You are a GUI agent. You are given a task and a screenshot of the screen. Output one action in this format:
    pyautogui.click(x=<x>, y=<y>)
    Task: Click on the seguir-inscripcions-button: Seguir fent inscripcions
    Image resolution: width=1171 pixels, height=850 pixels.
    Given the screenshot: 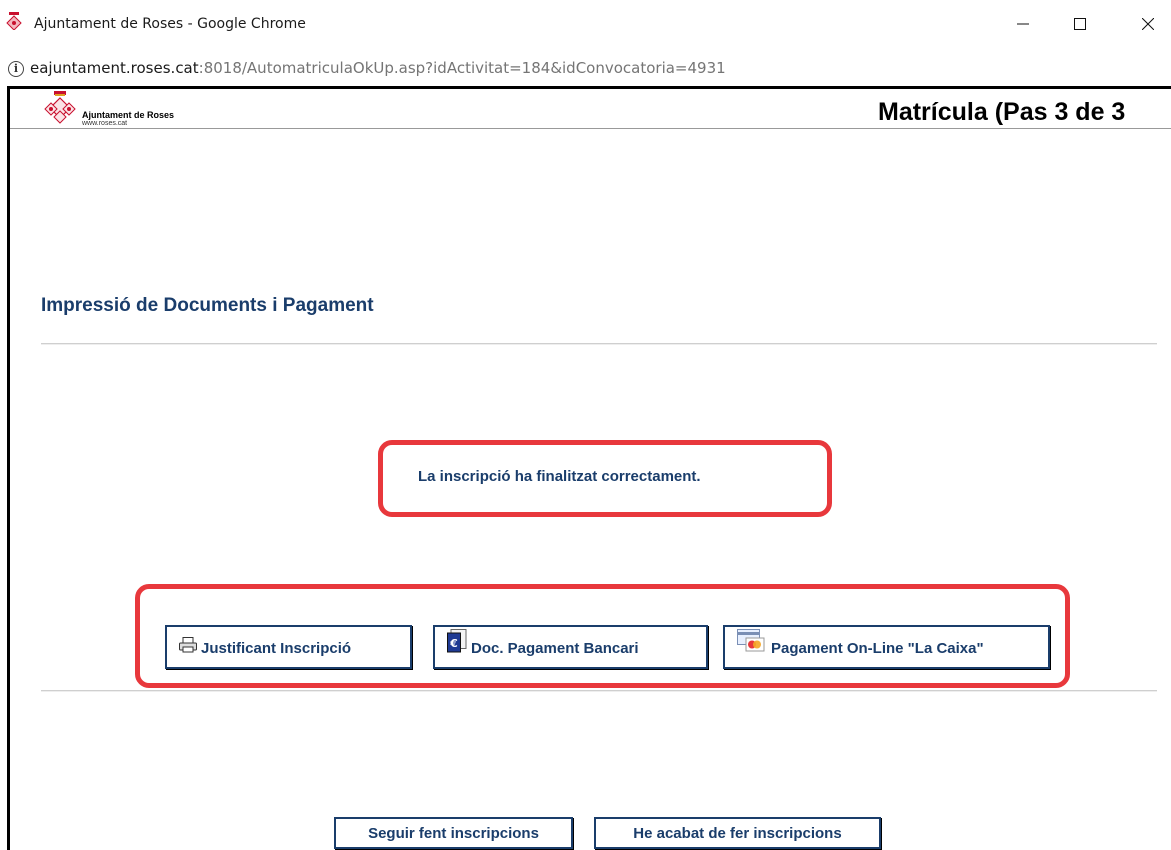 What is the action you would take?
    pyautogui.click(x=453, y=833)
    